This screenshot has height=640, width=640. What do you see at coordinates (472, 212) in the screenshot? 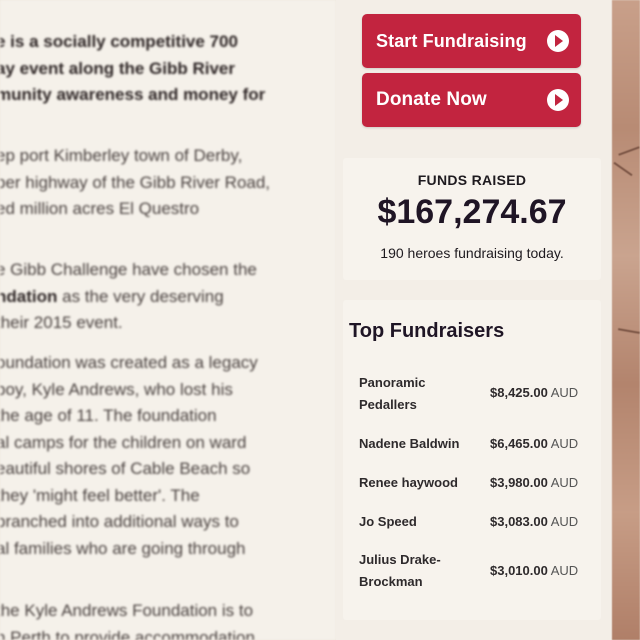
I see `funds-raised-amount: $167,274.67` at bounding box center [472, 212].